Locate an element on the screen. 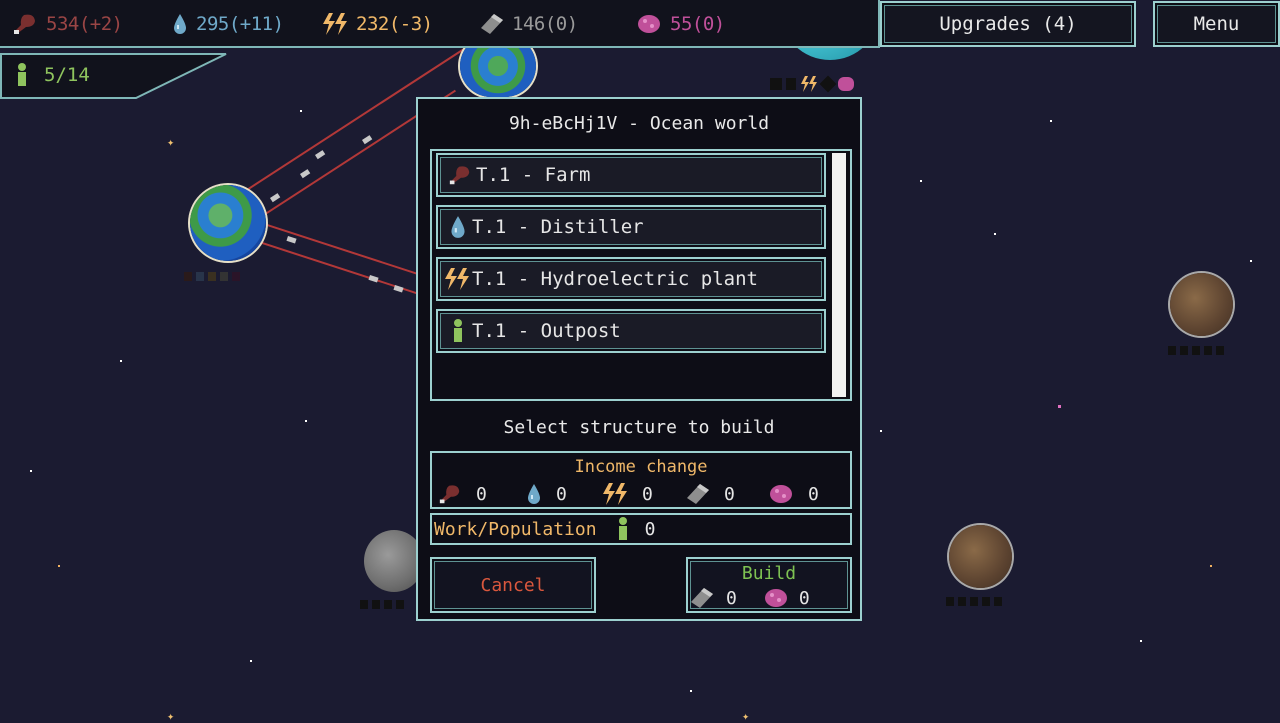 Image resolution: width=1280 pixels, height=723 pixels. water-value: 295(+11) is located at coordinates (240, 24).